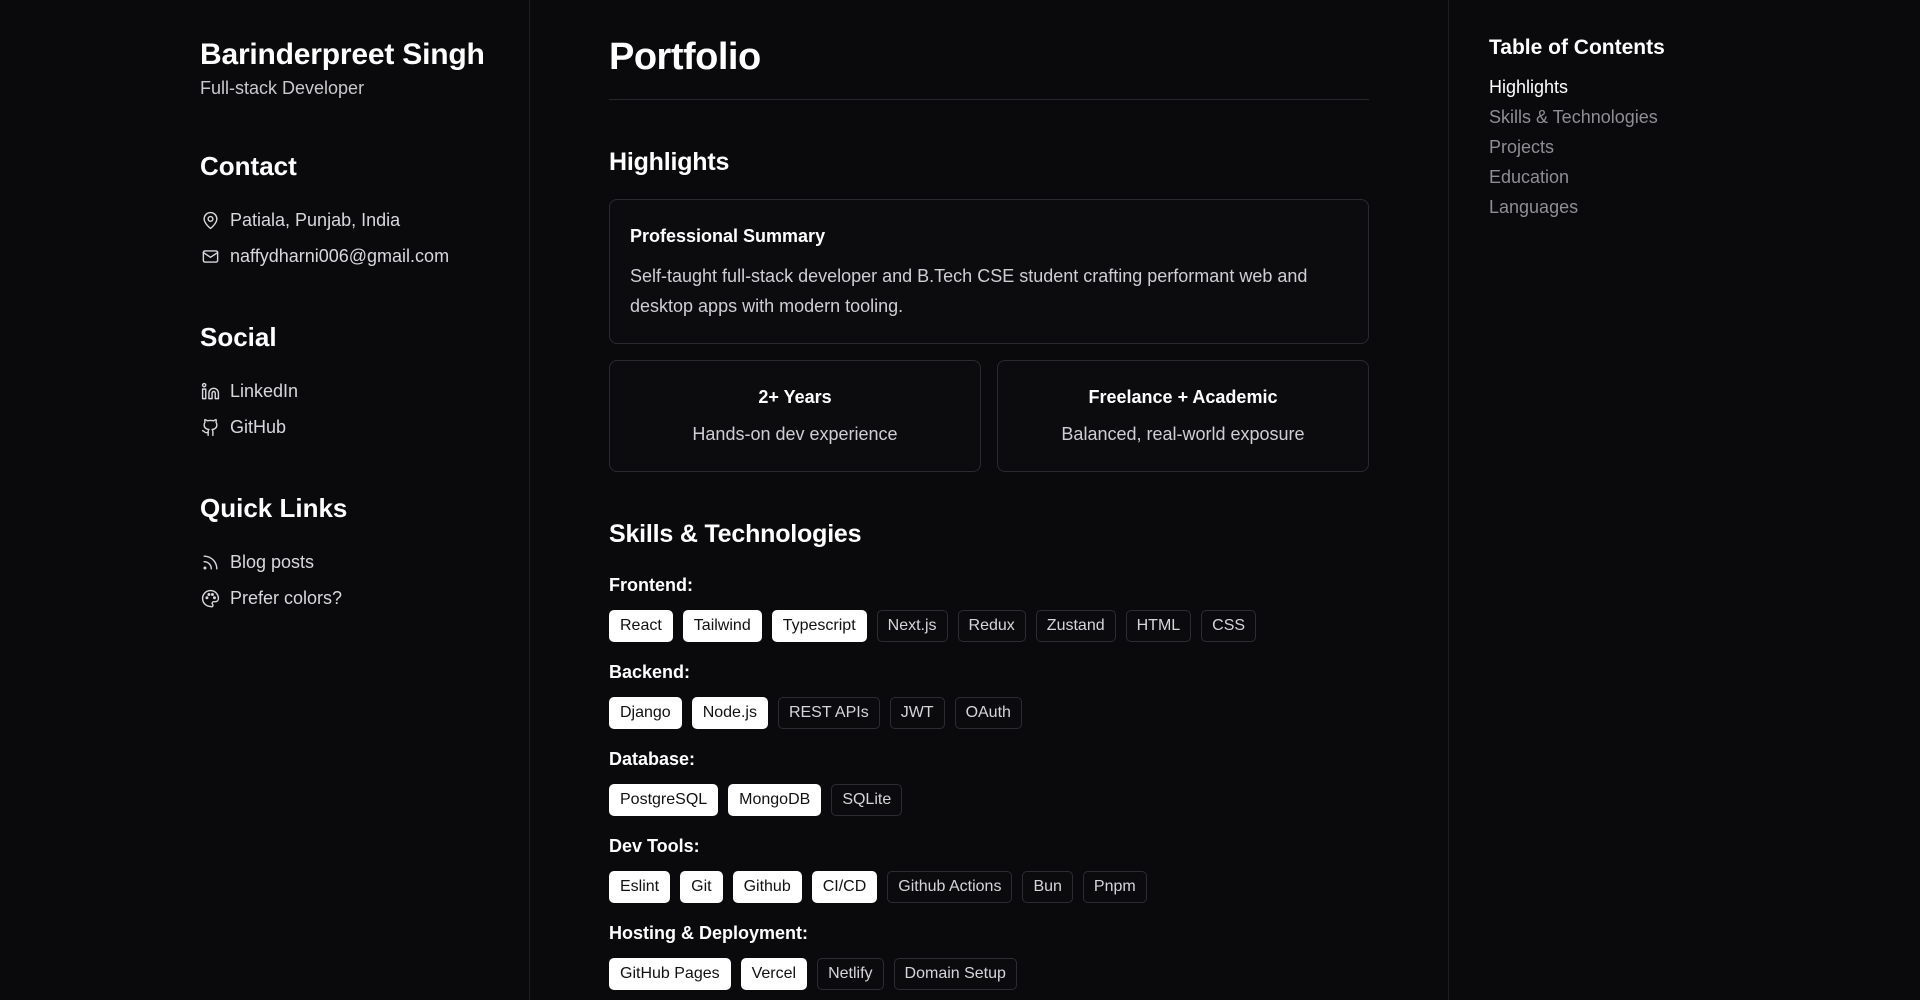  I want to click on profile-role: Full-stack Developer, so click(282, 88).